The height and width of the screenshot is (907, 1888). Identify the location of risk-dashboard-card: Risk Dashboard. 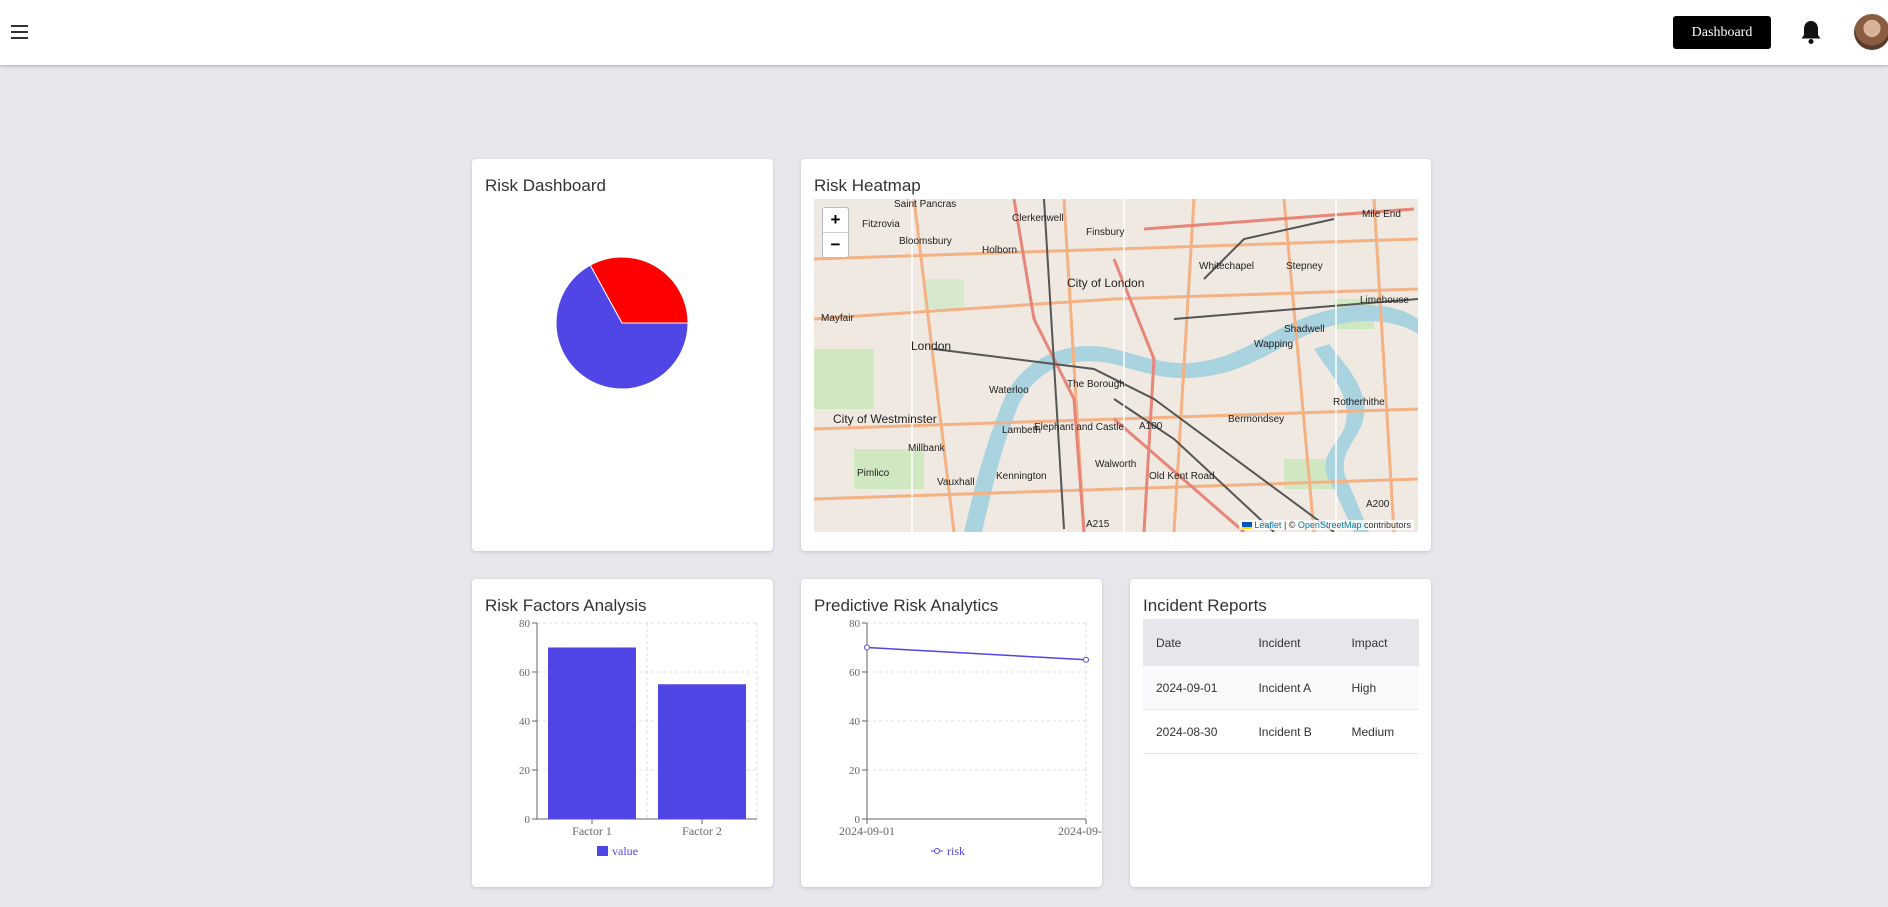
(622, 355).